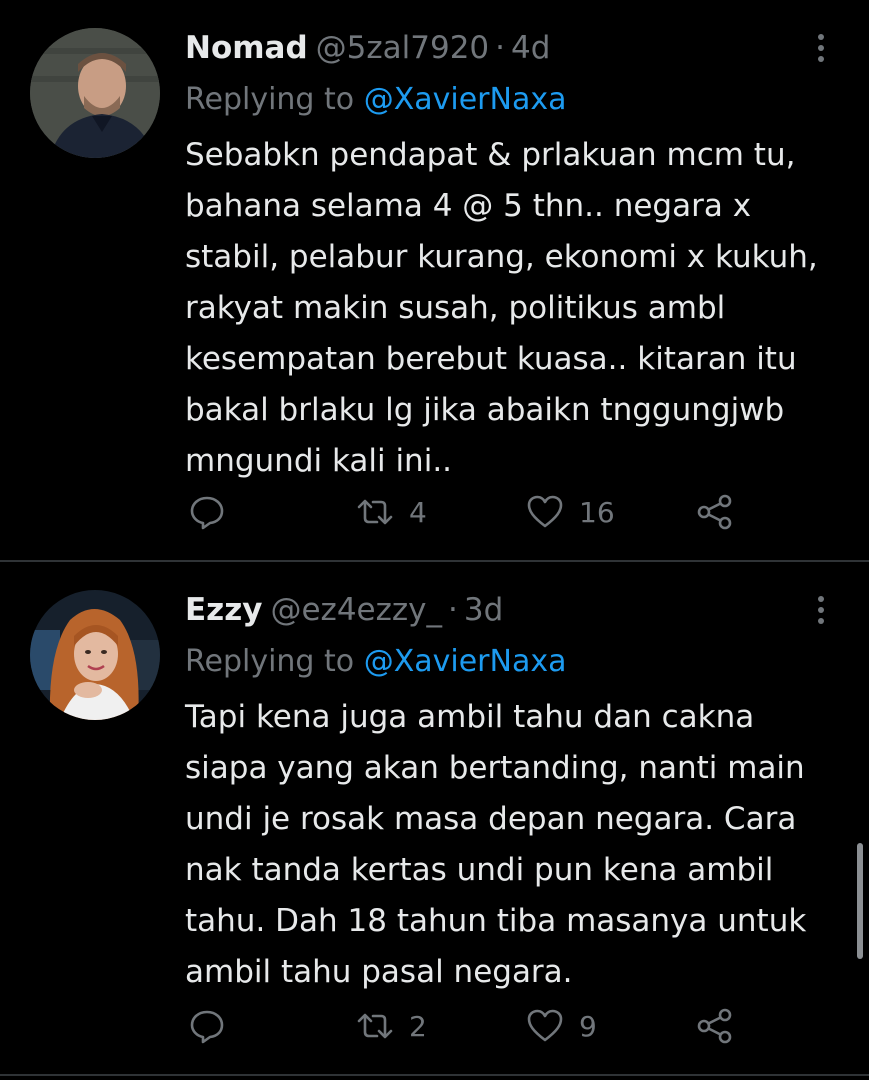  I want to click on tweet-time: 3d, so click(483, 610).